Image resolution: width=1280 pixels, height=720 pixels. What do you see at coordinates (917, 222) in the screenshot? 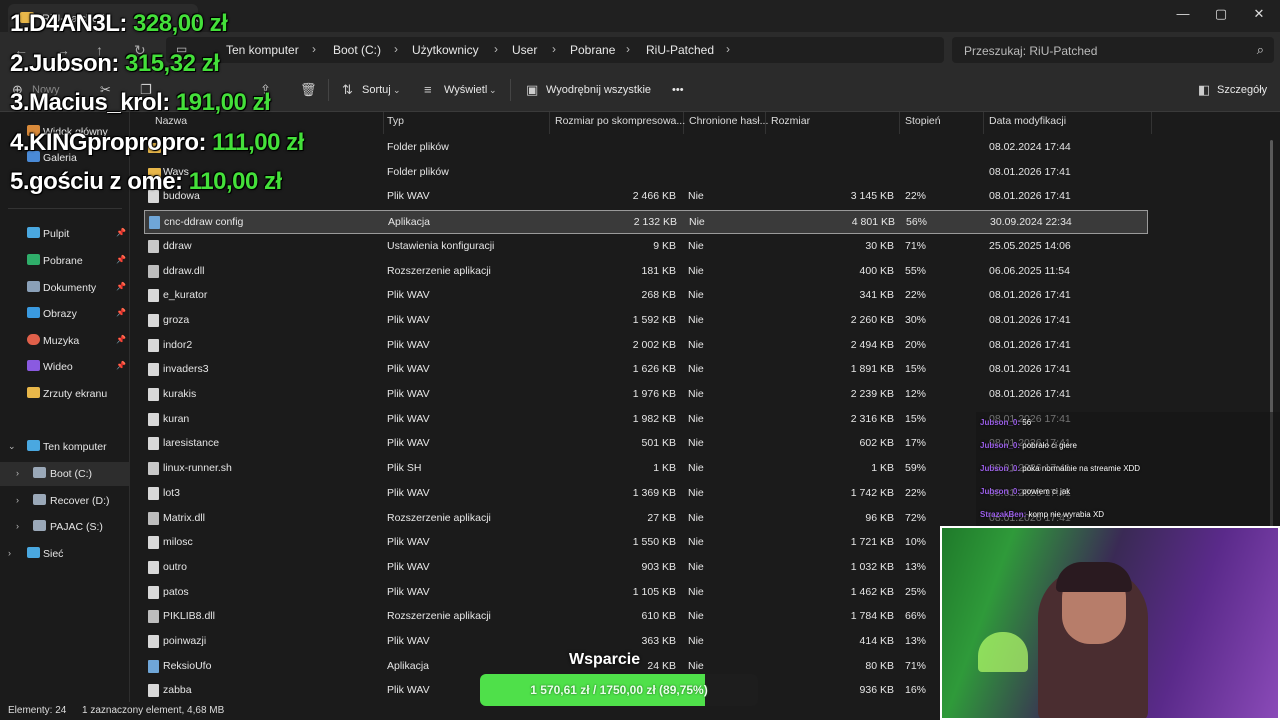
I see `file-ratio: 56%` at bounding box center [917, 222].